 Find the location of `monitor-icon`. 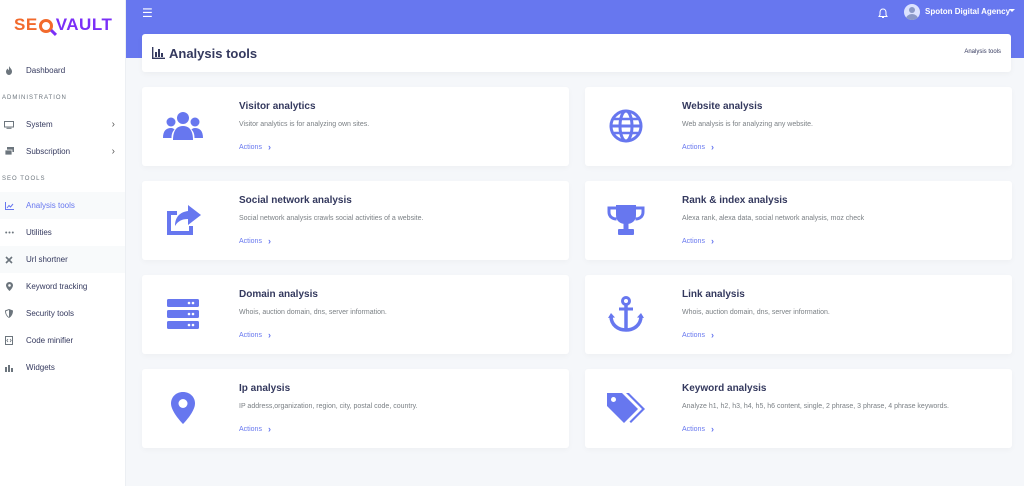

monitor-icon is located at coordinates (9, 125).